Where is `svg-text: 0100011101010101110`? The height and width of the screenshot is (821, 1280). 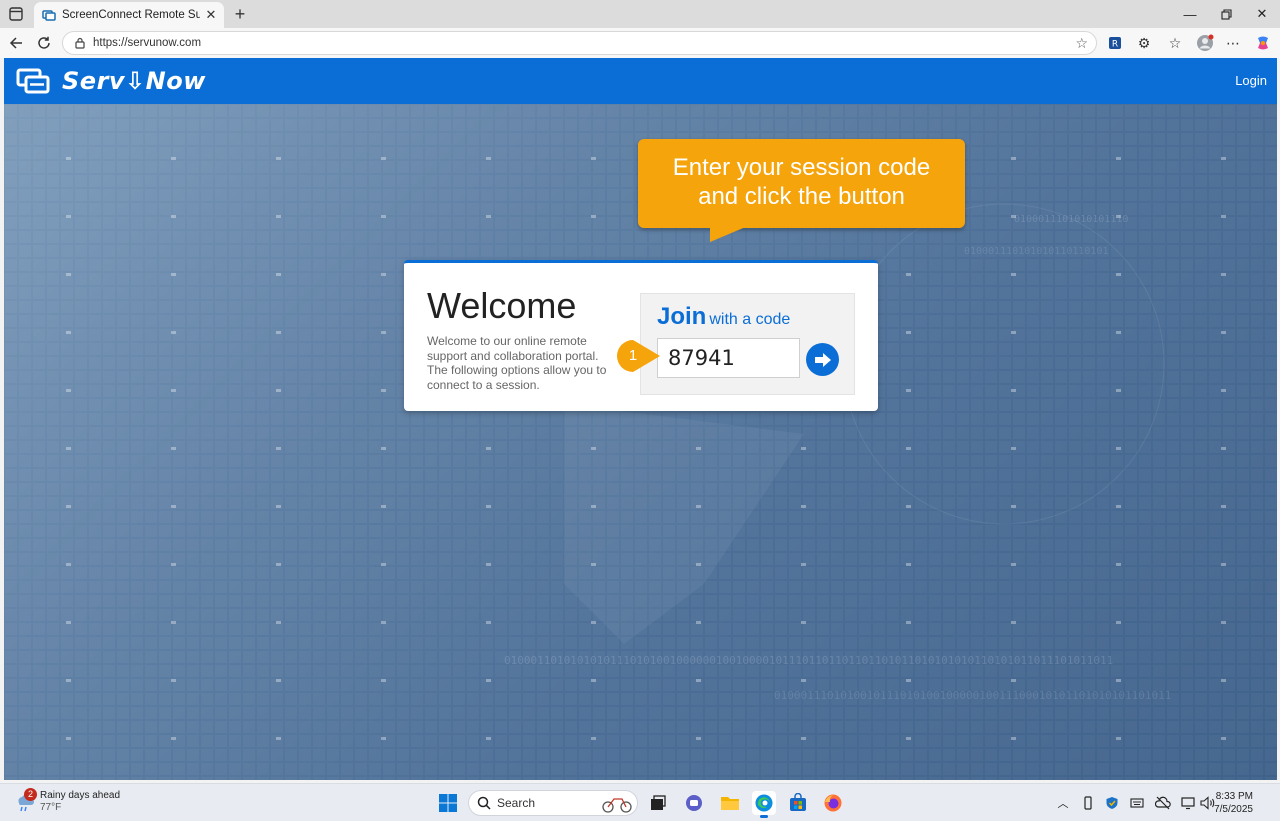
svg-text: 0100011101010101110 is located at coordinates (1071, 219).